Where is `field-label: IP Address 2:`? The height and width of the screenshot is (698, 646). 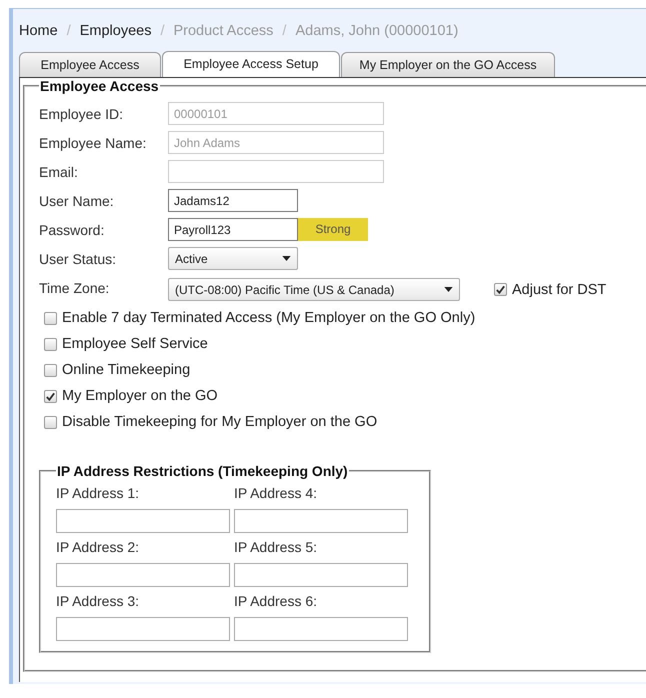 field-label: IP Address 2: is located at coordinates (98, 547).